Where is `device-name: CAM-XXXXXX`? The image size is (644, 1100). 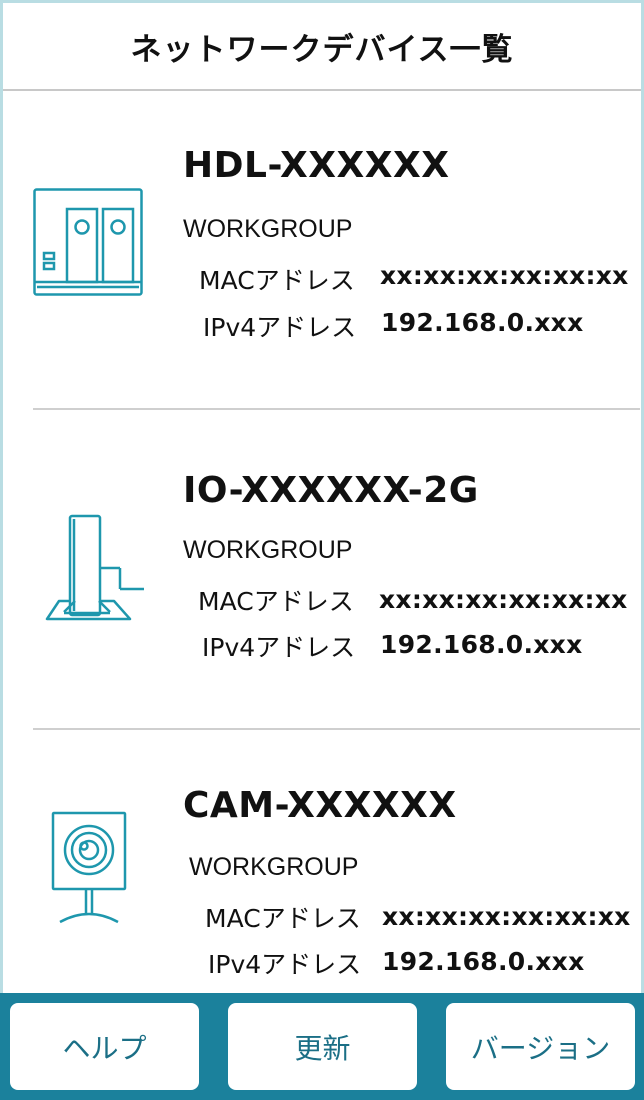 device-name: CAM-XXXXXX is located at coordinates (320, 805).